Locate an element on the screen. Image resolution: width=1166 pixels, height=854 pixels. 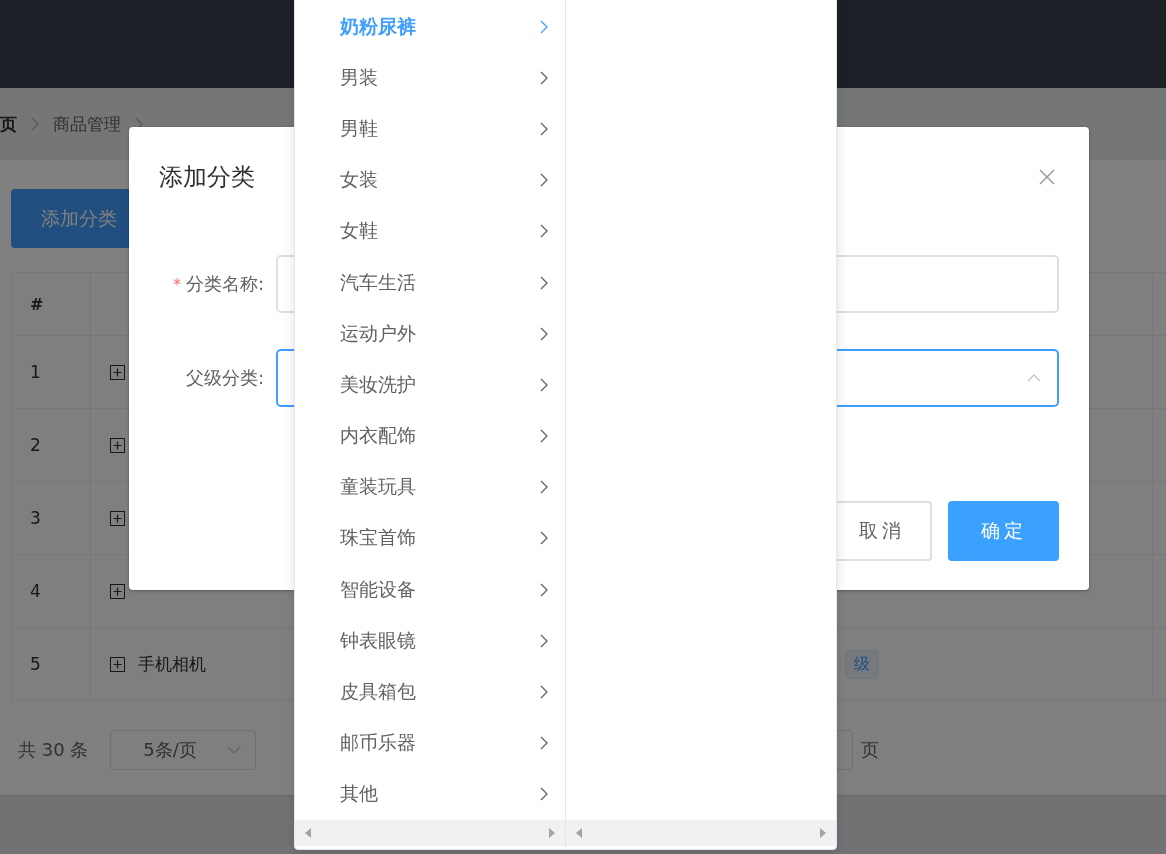
field-label: 父级分类: is located at coordinates (224, 377).